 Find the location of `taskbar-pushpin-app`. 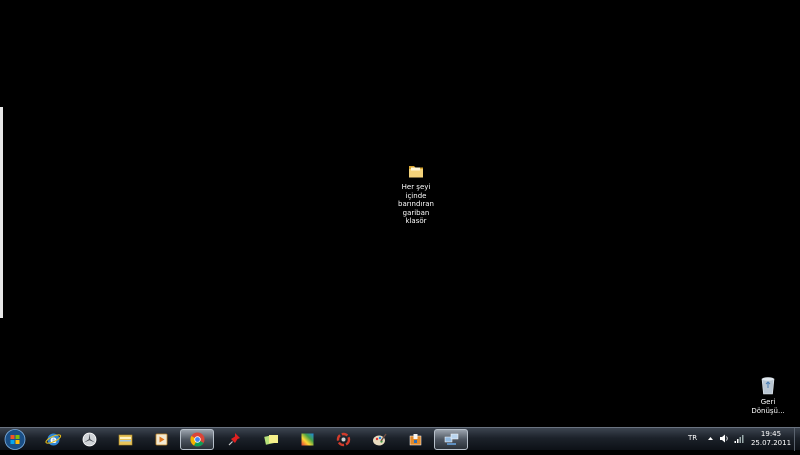

taskbar-pushpin-app is located at coordinates (234, 439).